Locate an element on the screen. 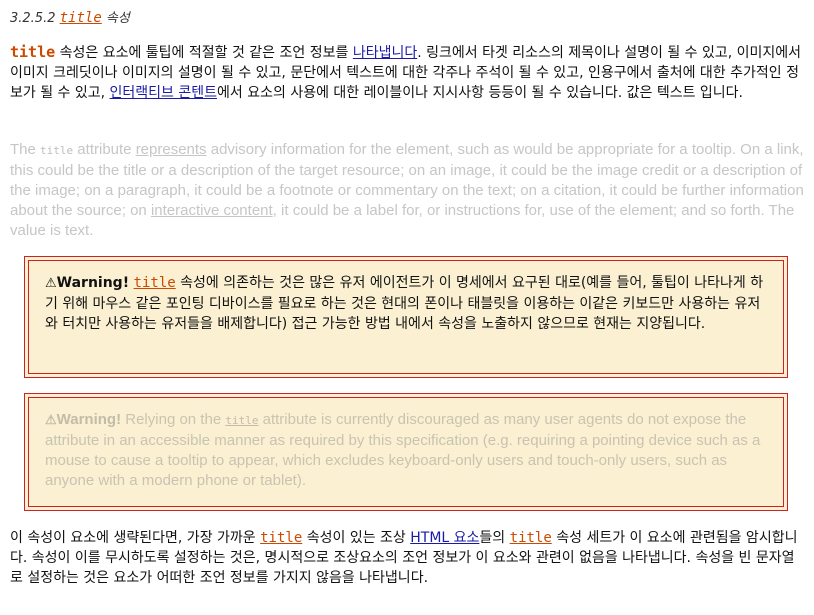 This screenshot has height=615, width=814. warning-text: Relying on the is located at coordinates (173, 419).